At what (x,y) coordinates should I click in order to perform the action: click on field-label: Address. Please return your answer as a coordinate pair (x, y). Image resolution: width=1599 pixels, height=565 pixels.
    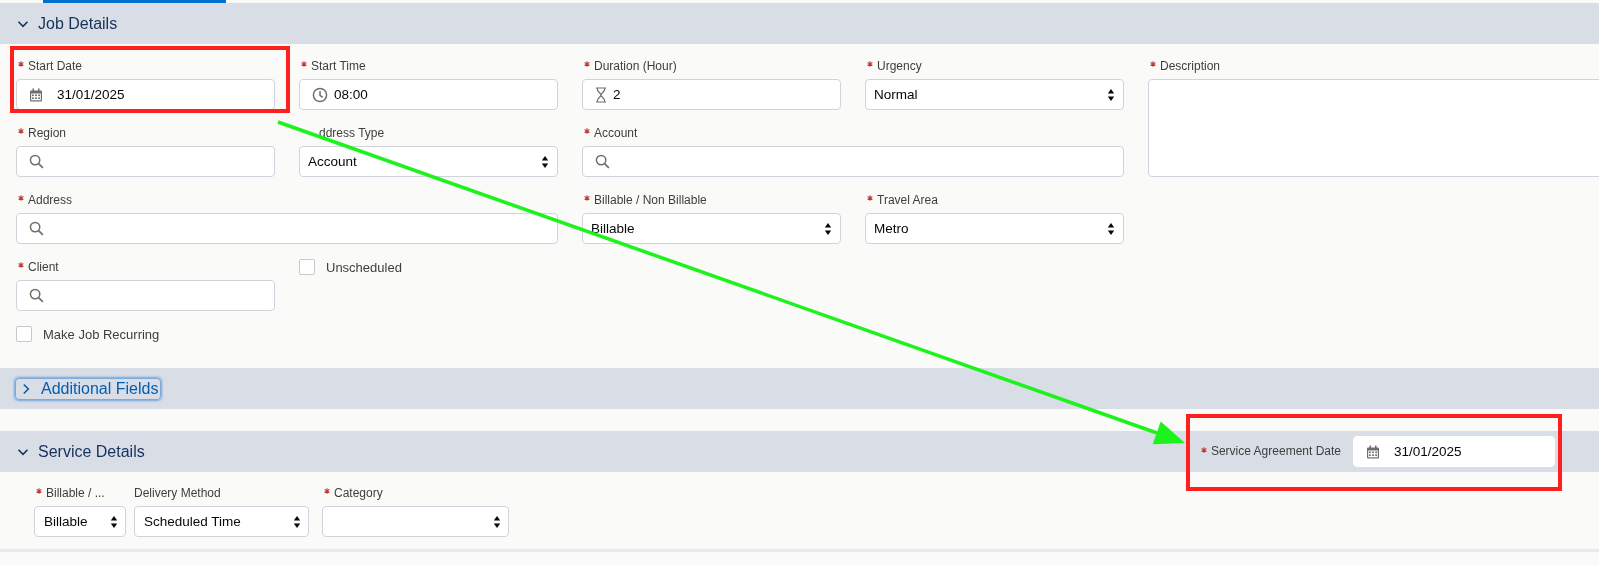
    Looking at the image, I should click on (50, 200).